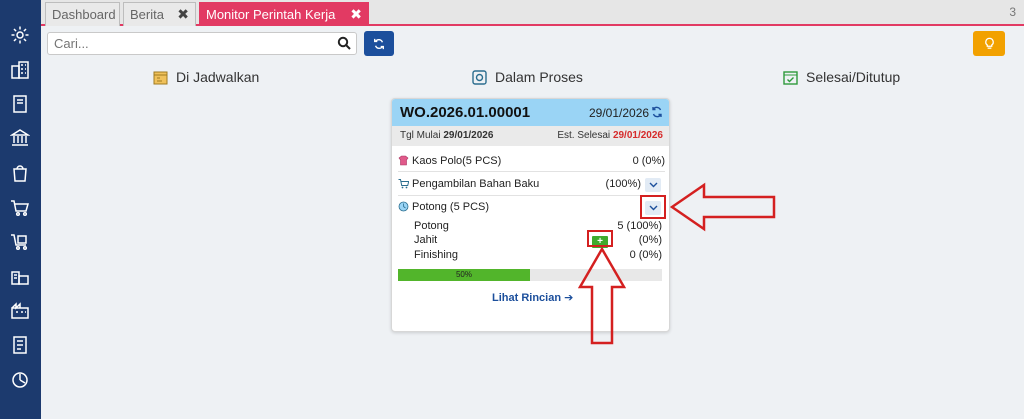 The height and width of the screenshot is (419, 1024). I want to click on annotation-box-plus, so click(600, 238).